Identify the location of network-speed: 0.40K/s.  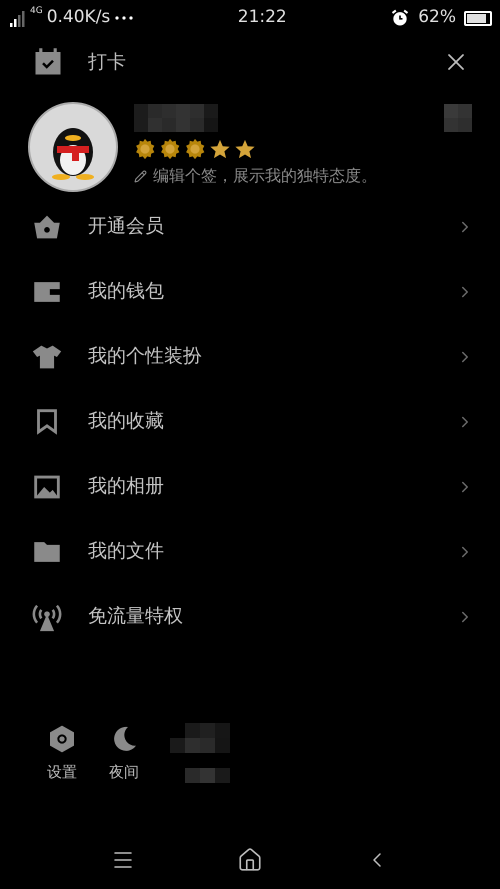
(78, 18).